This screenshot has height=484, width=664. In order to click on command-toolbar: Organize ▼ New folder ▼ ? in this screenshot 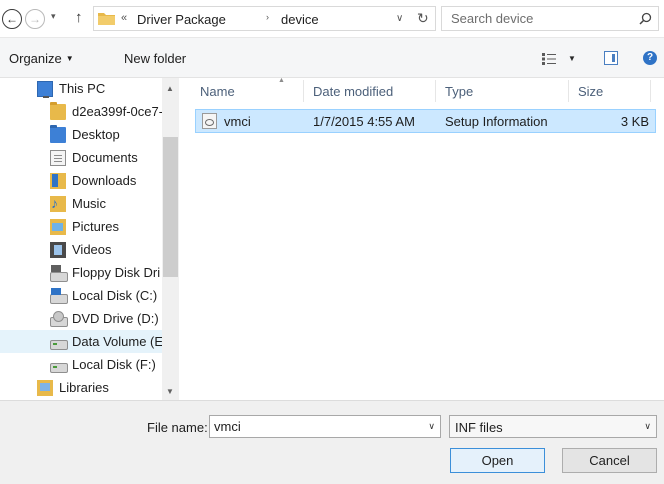, I will do `click(332, 58)`.